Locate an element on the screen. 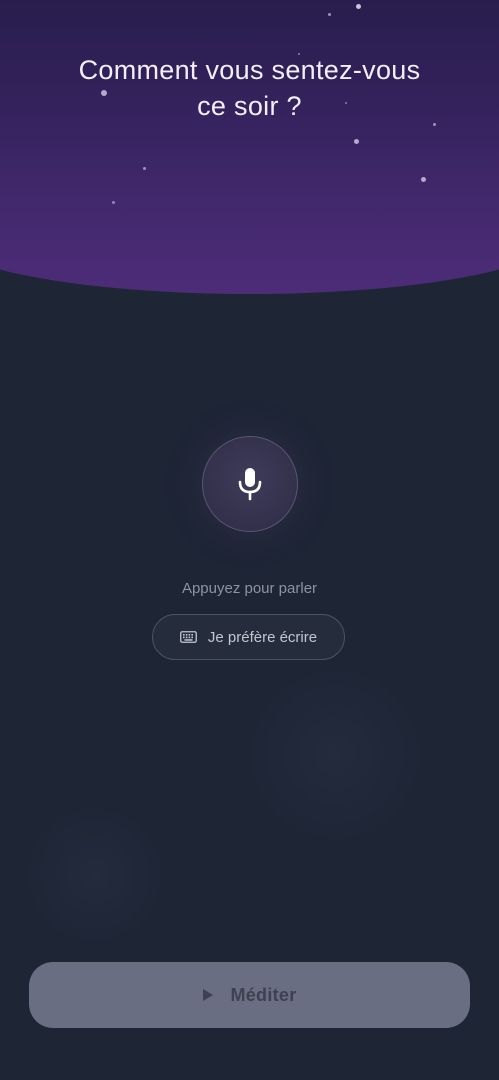 This screenshot has width=499, height=1080. play-icon is located at coordinates (208, 995).